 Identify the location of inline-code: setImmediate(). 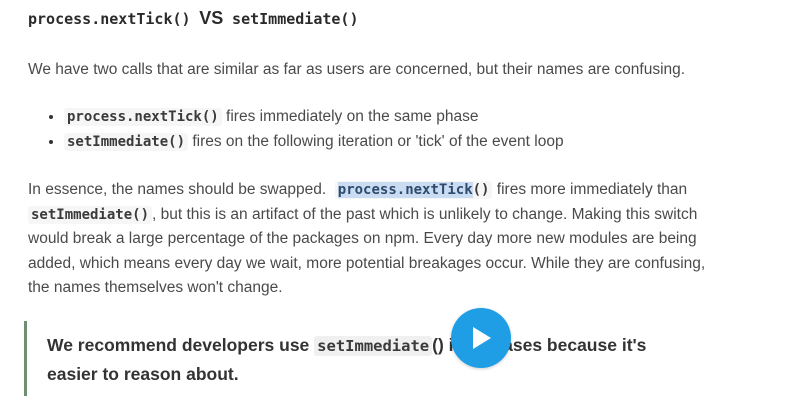
(126, 142).